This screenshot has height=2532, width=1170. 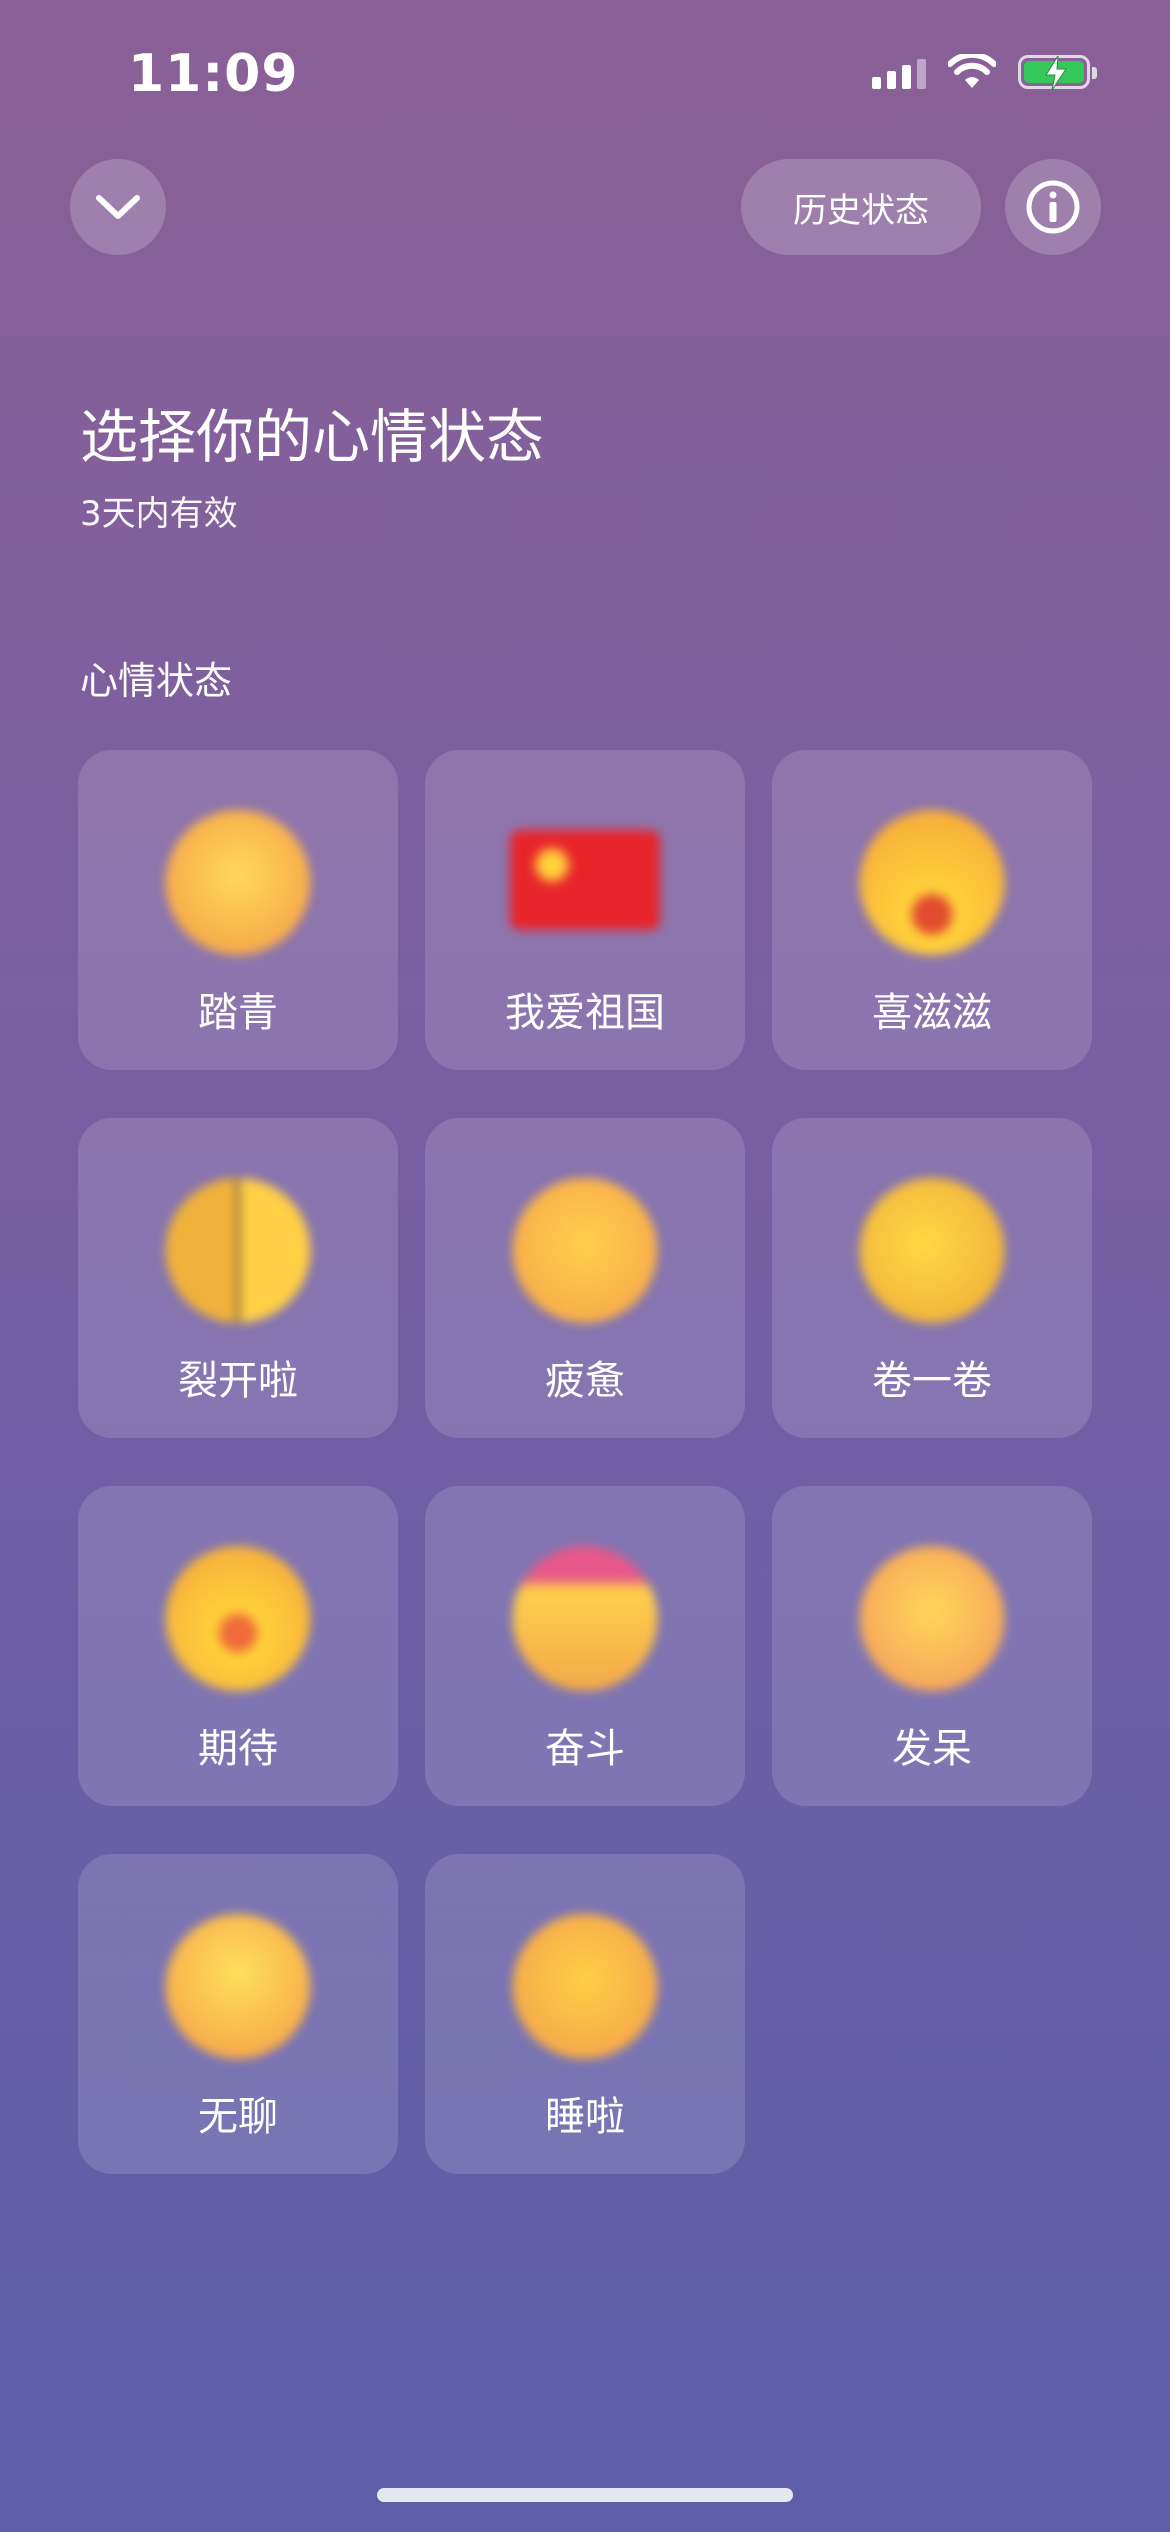 I want to click on status-icons, so click(x=984, y=72).